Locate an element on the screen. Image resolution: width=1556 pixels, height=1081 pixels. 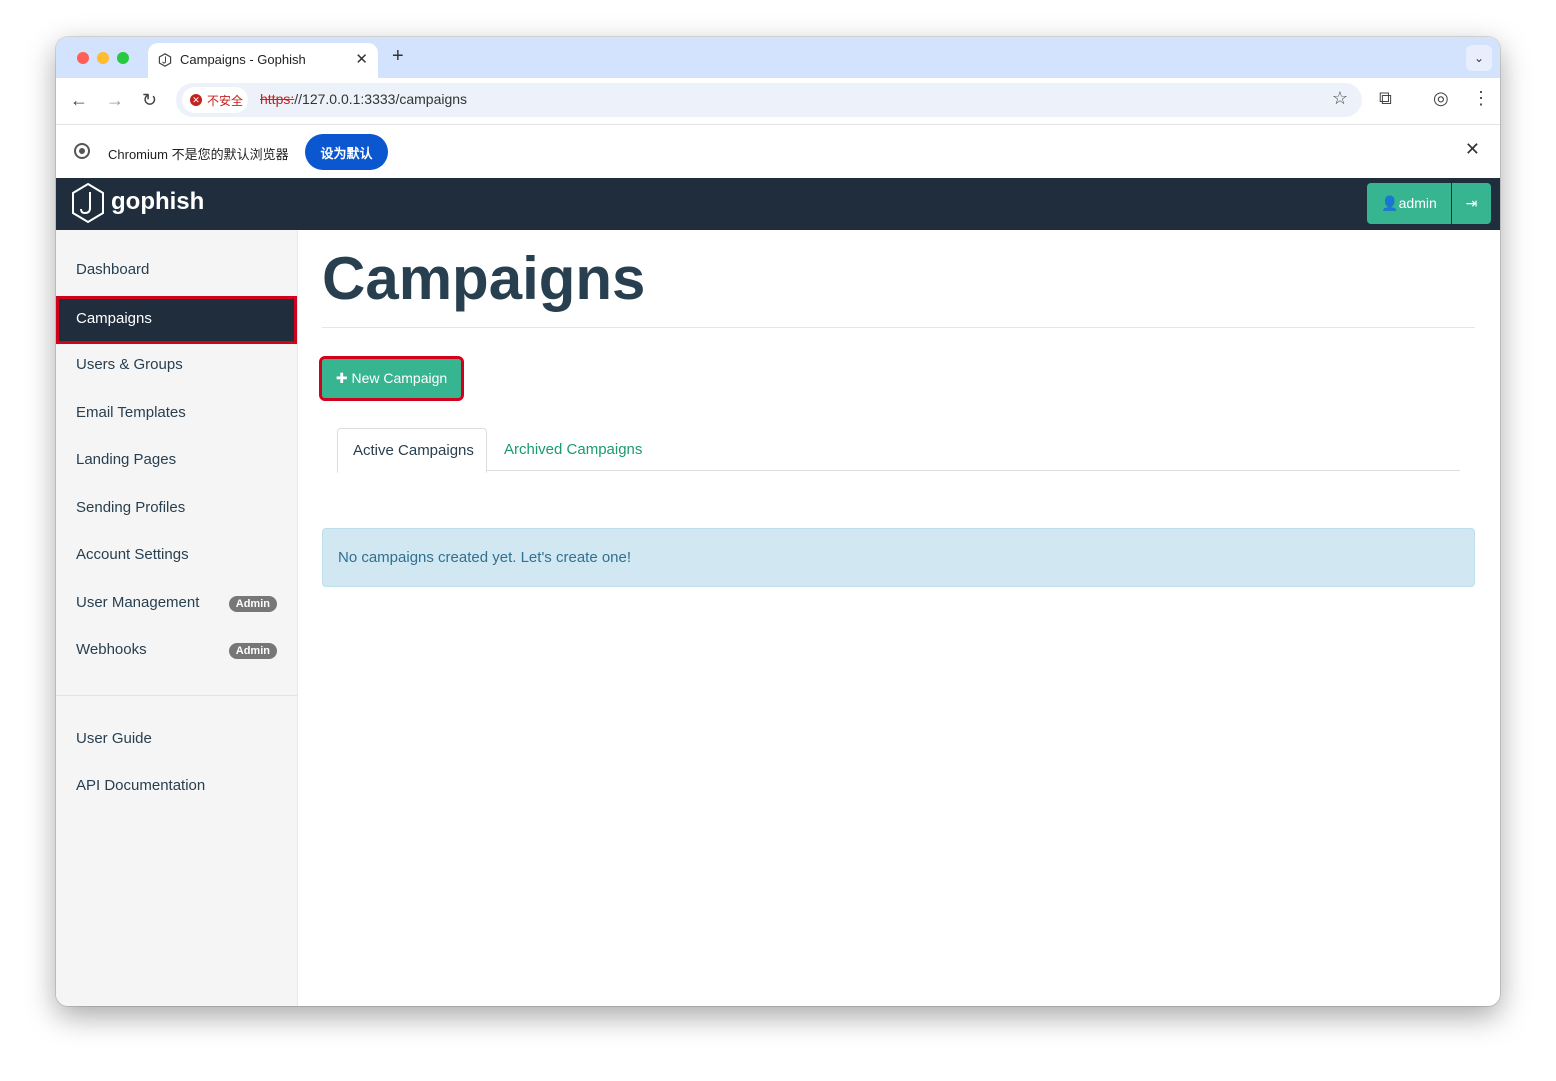
profile-icon: ◎ is located at coordinates (1441, 98).